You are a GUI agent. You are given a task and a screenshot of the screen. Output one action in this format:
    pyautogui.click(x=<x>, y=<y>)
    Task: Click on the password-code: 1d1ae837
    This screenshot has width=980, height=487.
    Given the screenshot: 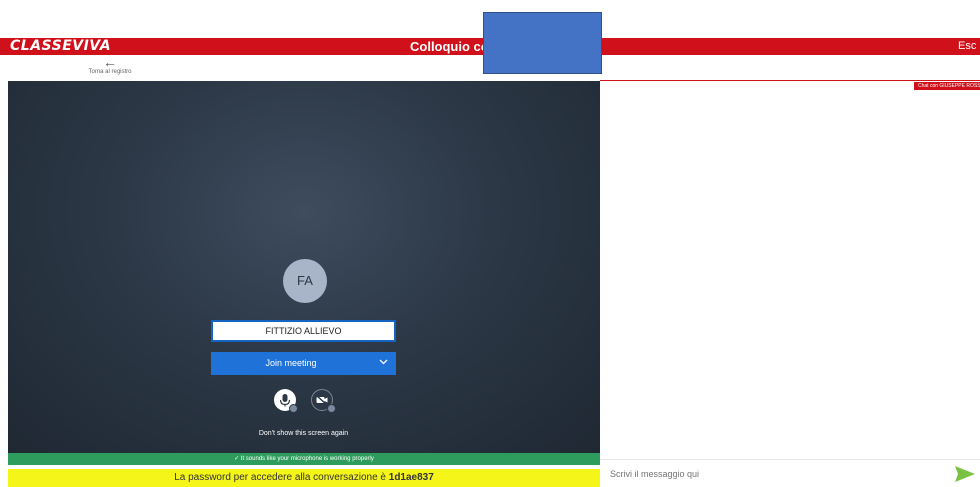 What is the action you would take?
    pyautogui.click(x=411, y=477)
    